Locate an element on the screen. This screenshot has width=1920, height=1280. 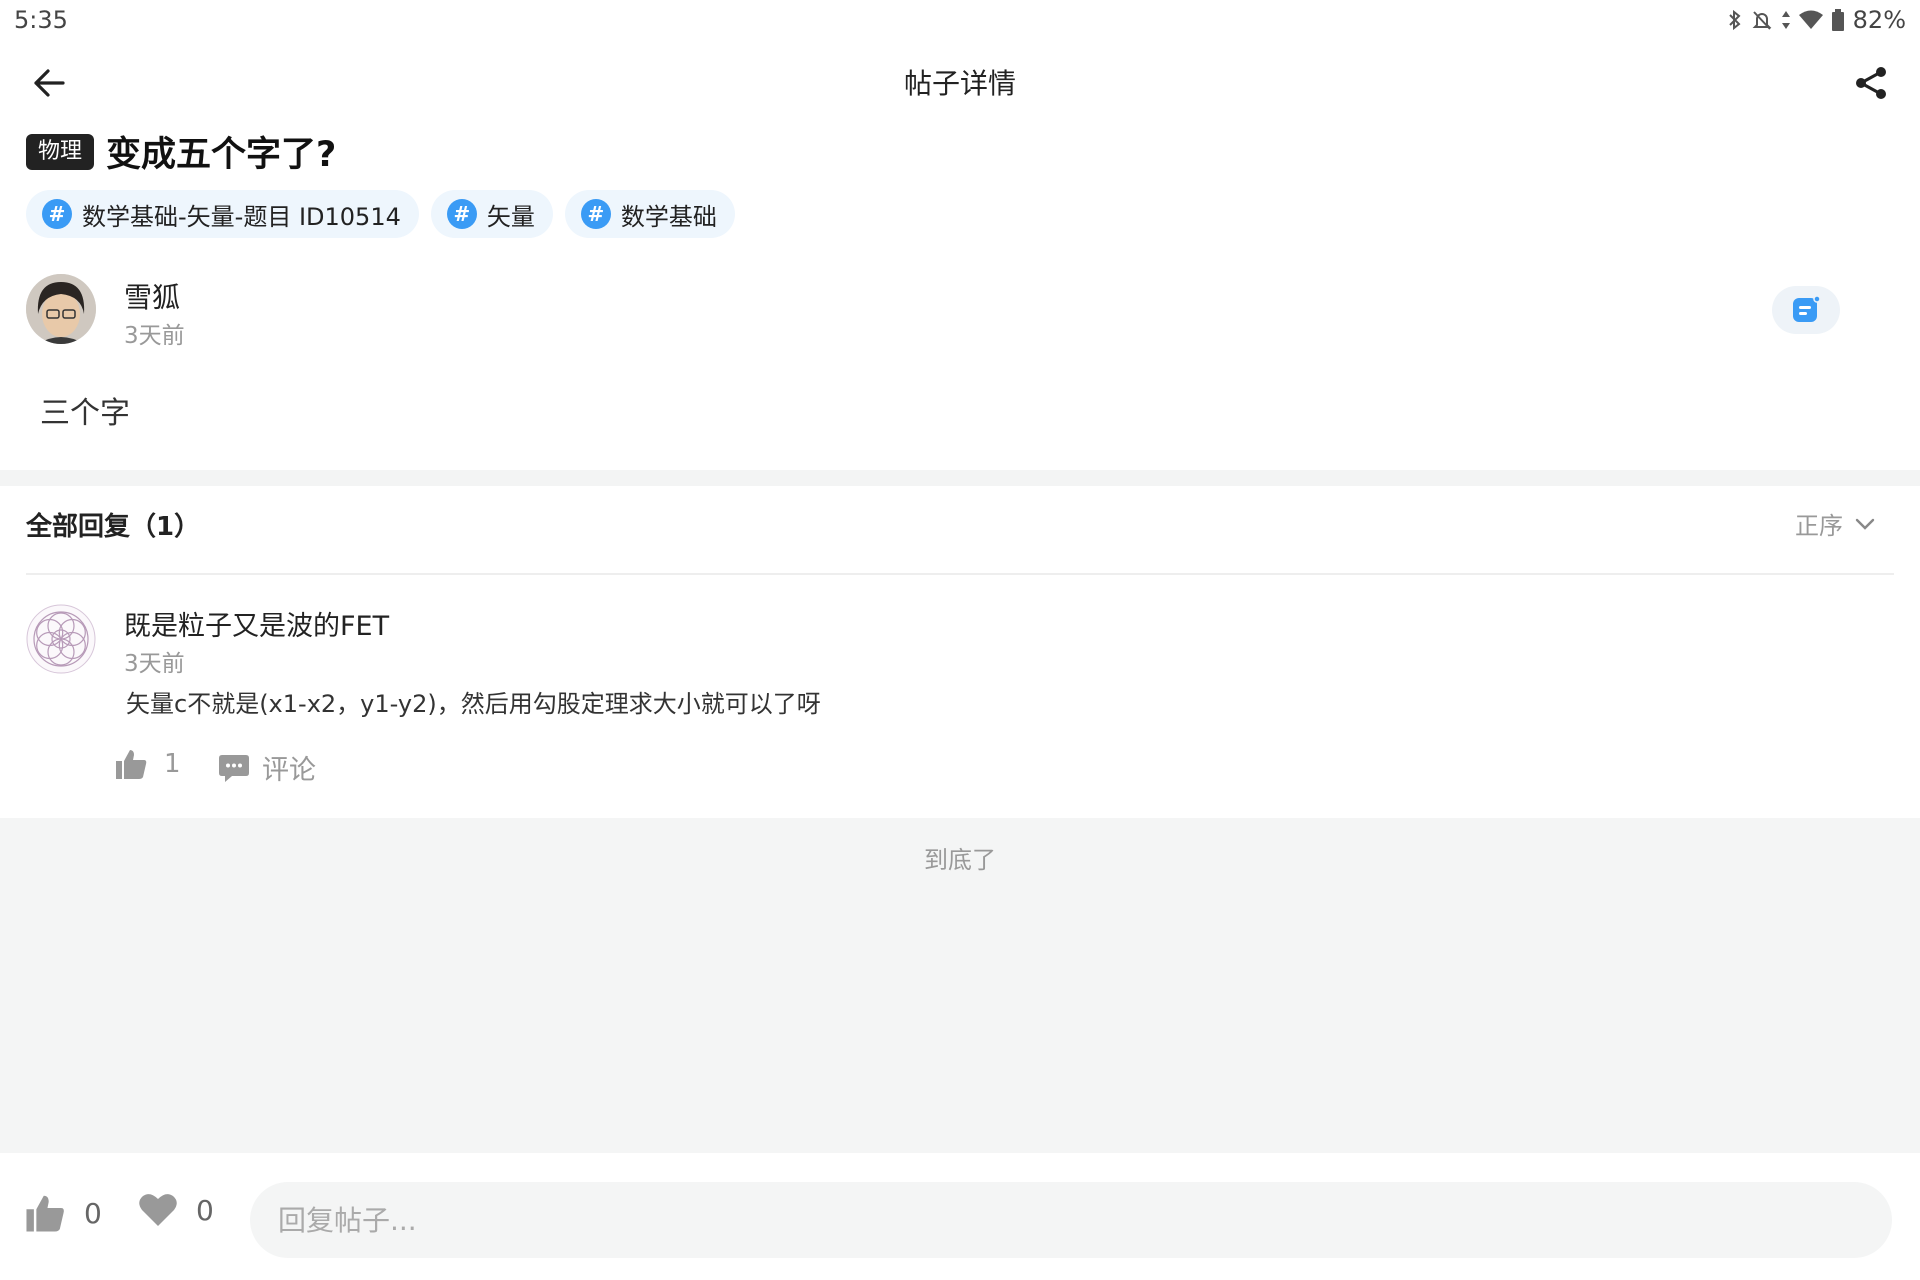
comment-label: 评论 is located at coordinates (289, 770).